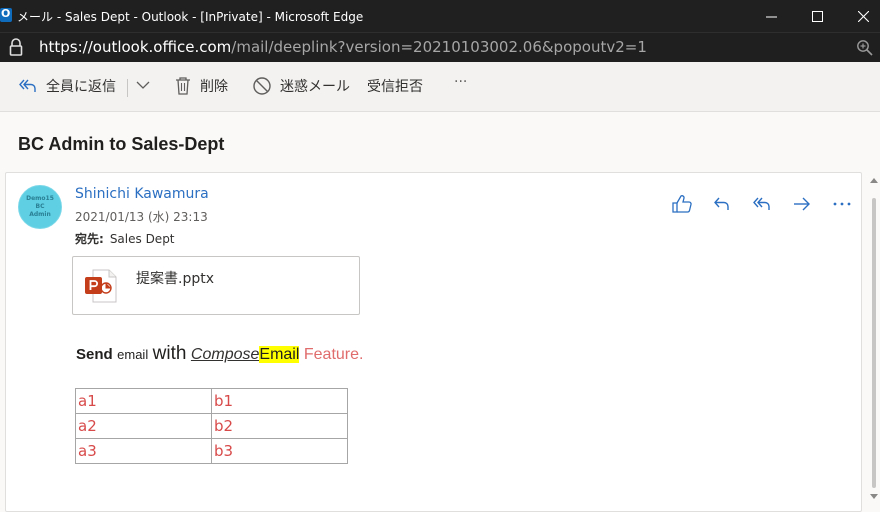  I want to click on like-button, so click(682, 204).